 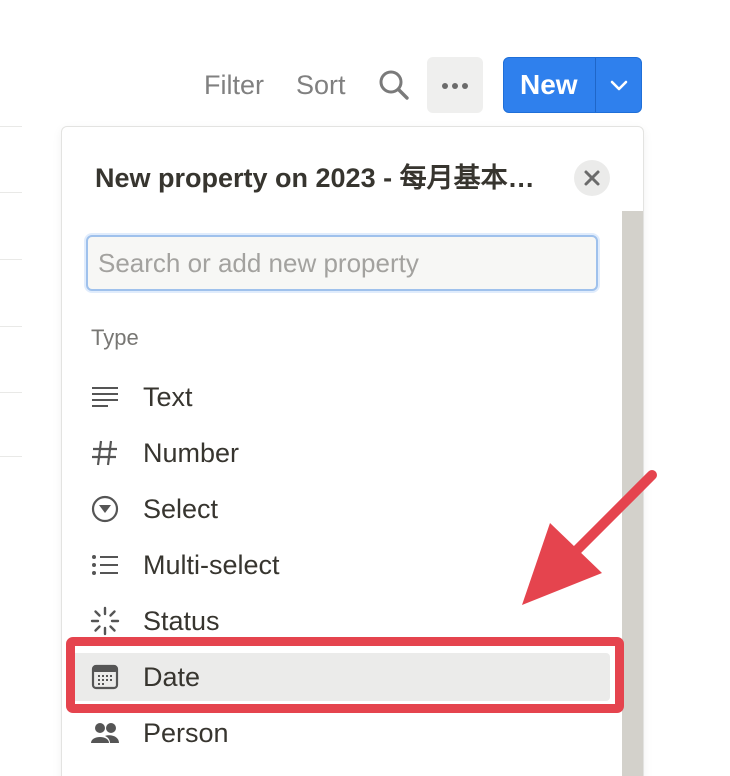 I want to click on new-dropdown-button, so click(x=619, y=85).